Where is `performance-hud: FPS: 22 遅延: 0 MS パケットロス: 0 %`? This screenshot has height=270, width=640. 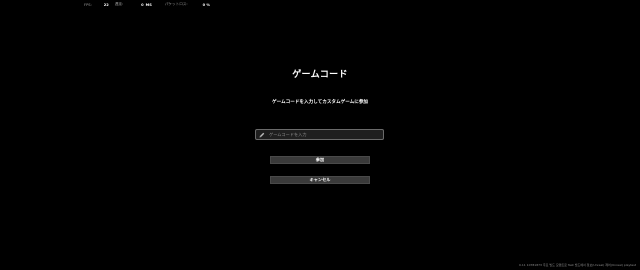 performance-hud: FPS: 22 遅延: 0 MS パケットロス: 0 % is located at coordinates (147, 4).